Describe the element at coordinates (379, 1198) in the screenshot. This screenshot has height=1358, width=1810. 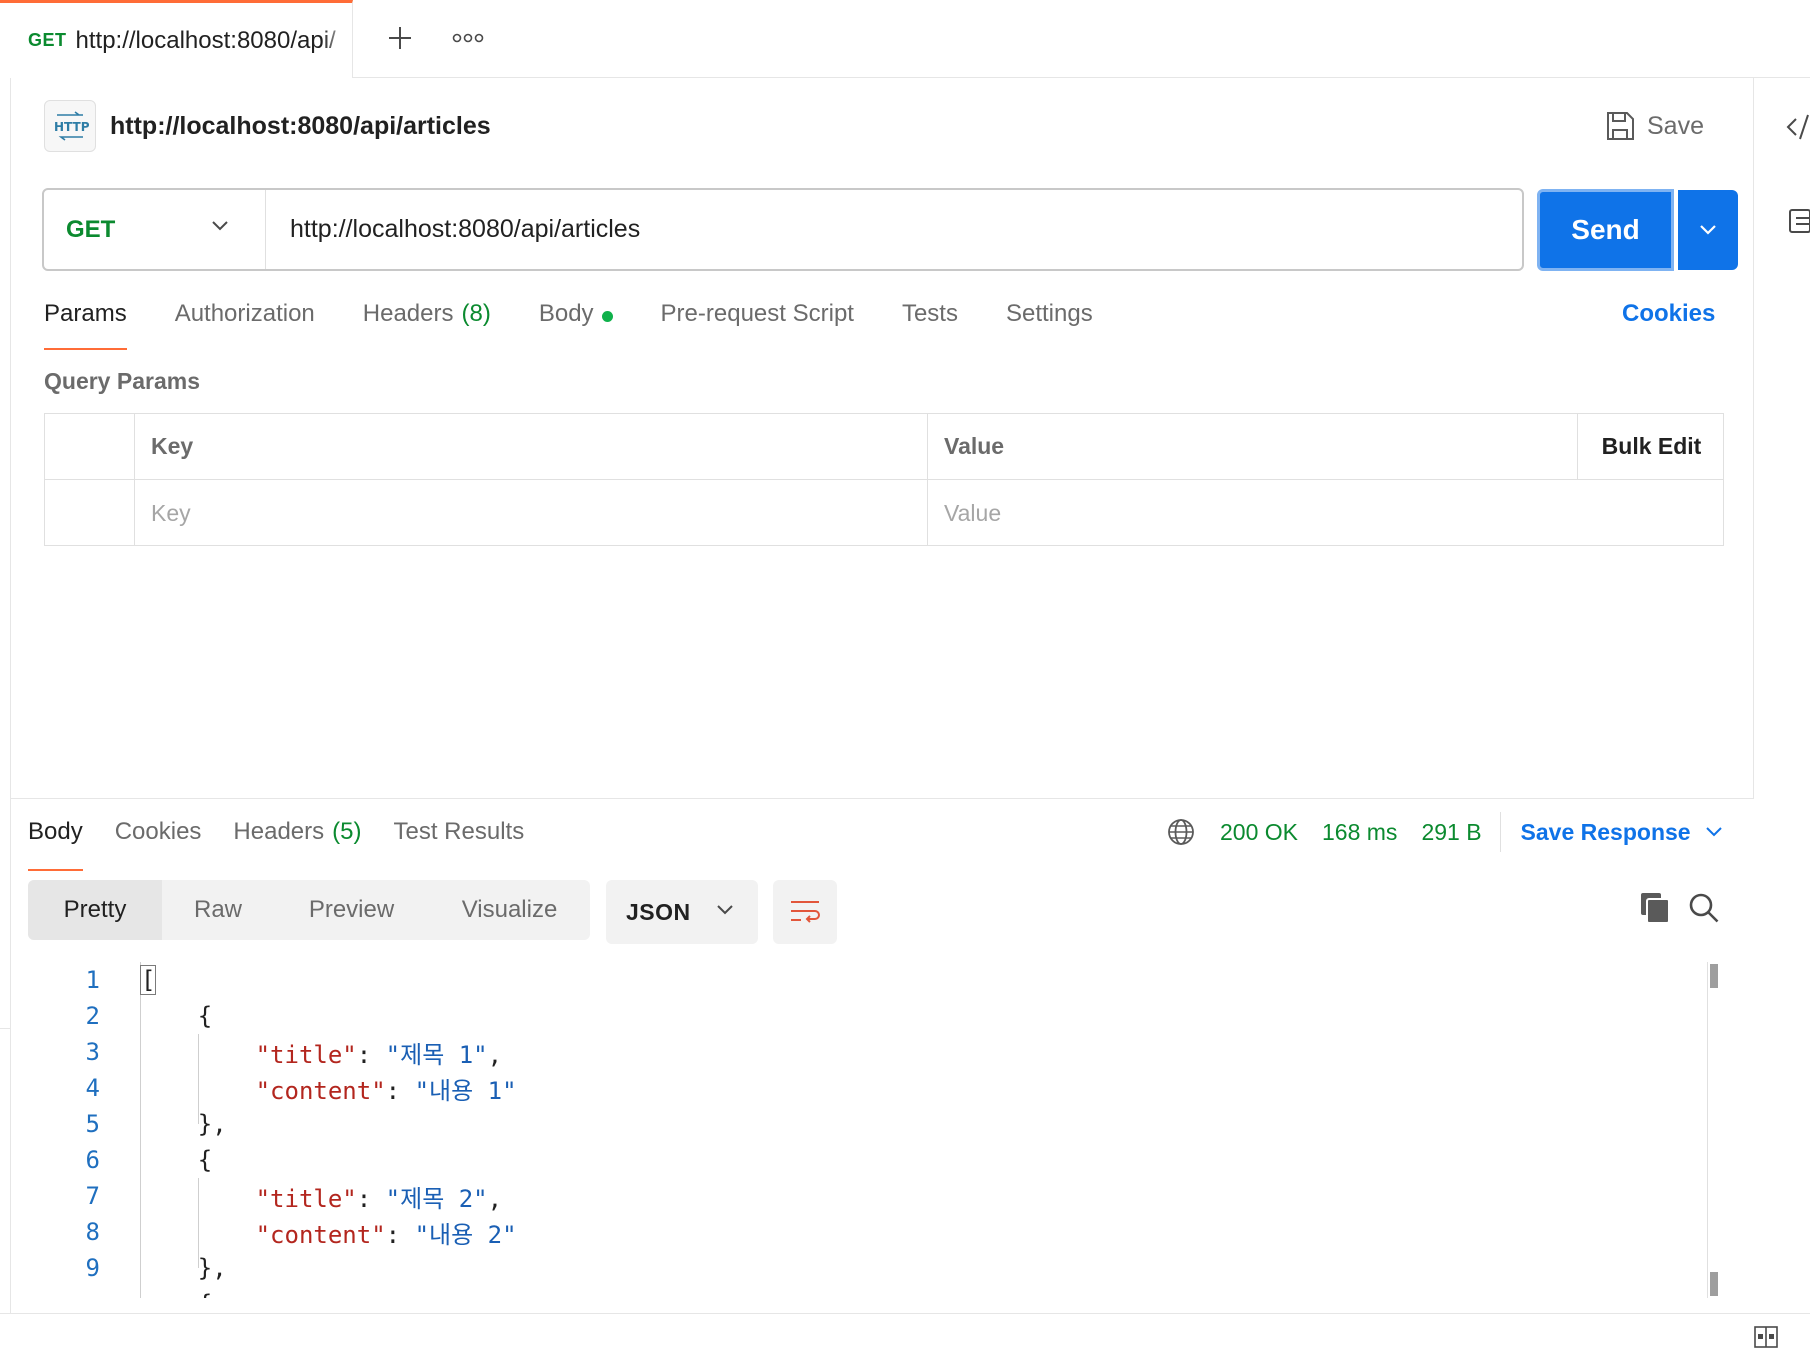
I see `code-text: "title": "제목 2",` at that location.